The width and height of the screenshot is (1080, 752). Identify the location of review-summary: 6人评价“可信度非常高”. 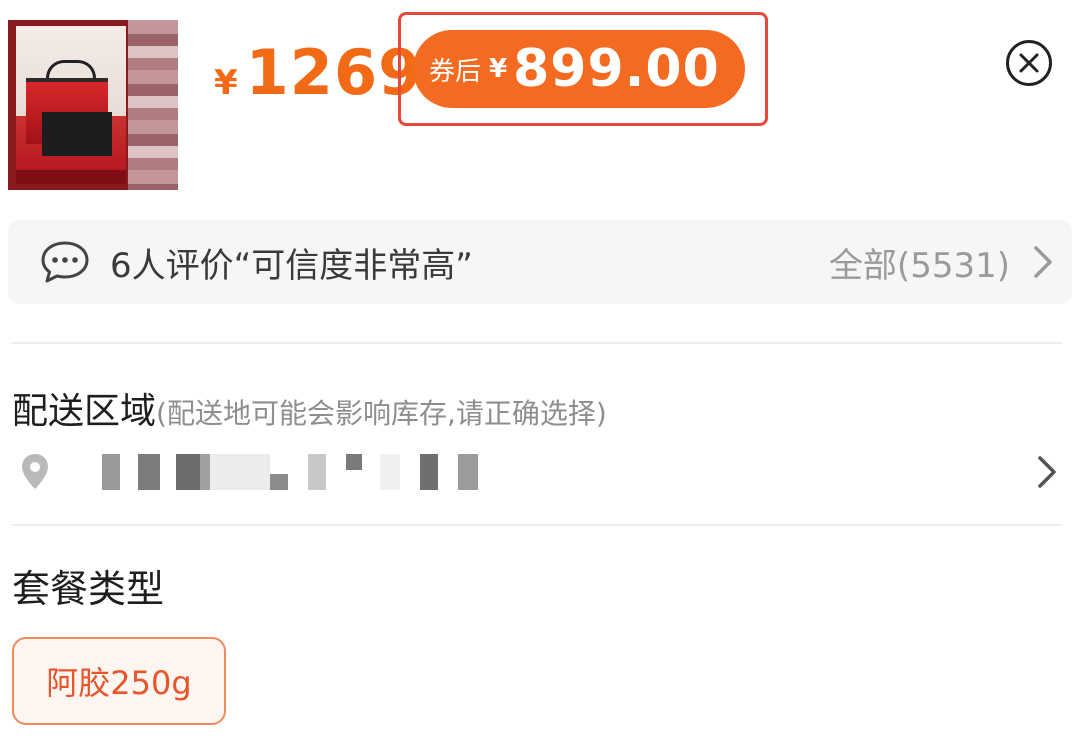
(291, 265).